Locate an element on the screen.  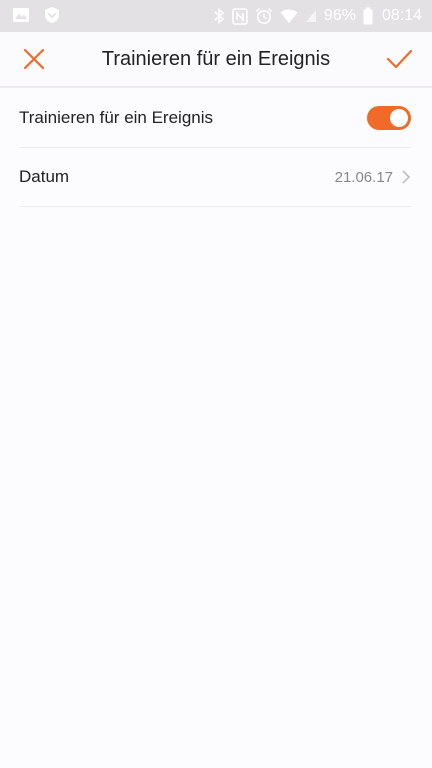
confirm-button is located at coordinates (399, 59).